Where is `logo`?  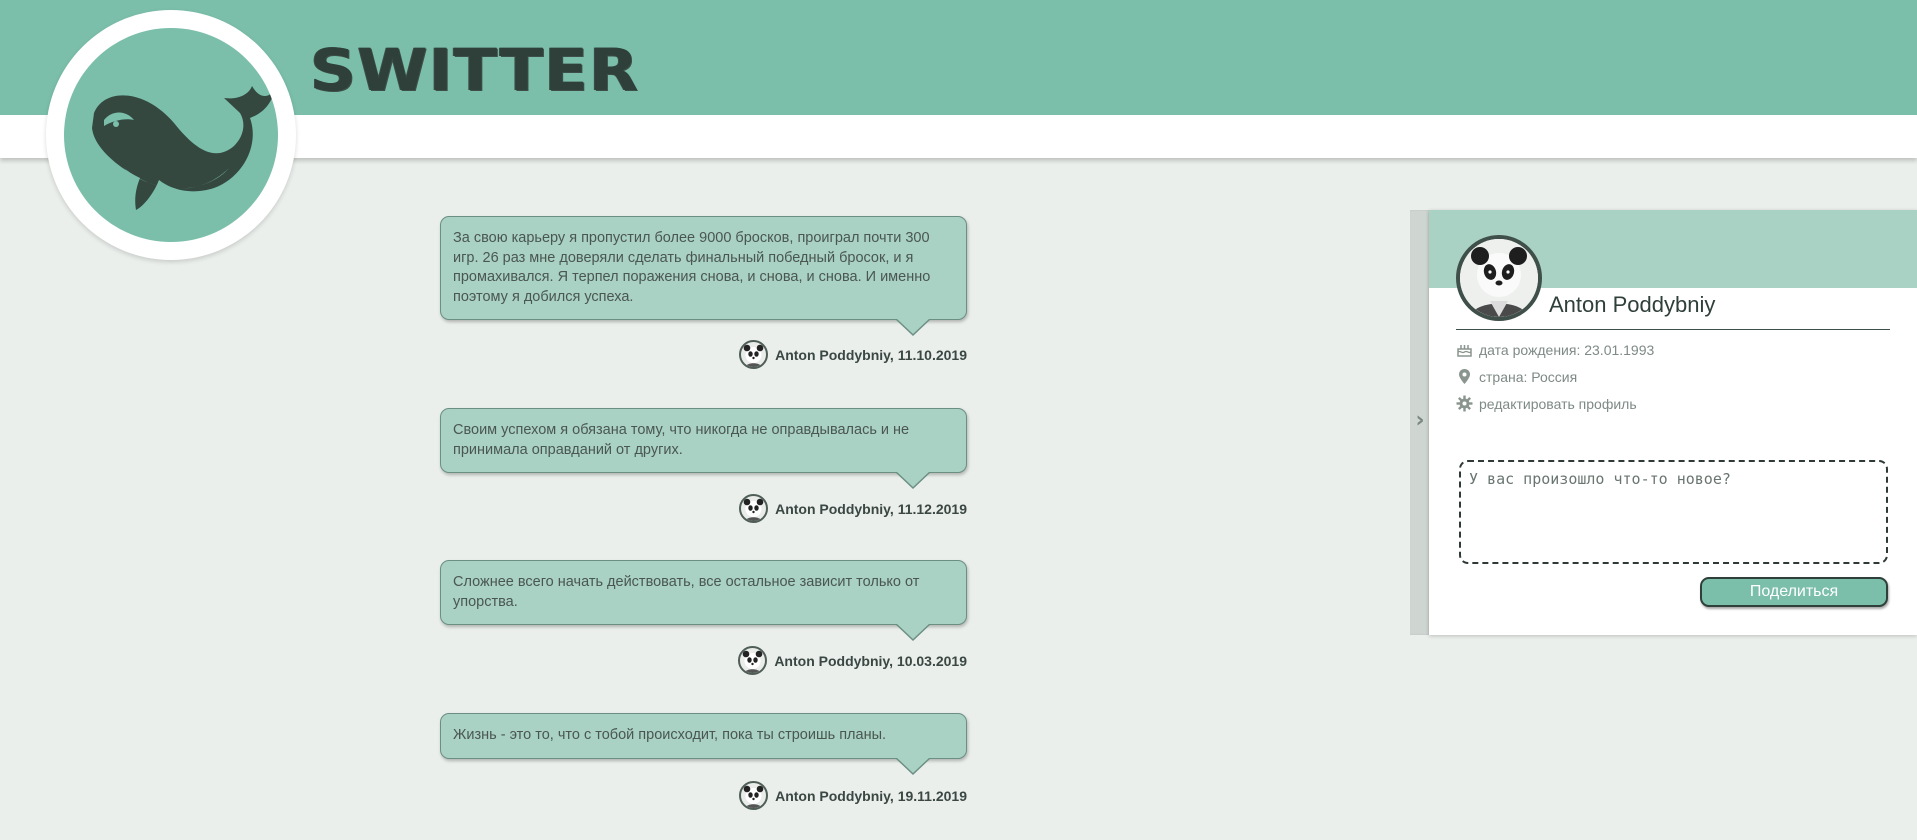
logo is located at coordinates (171, 135).